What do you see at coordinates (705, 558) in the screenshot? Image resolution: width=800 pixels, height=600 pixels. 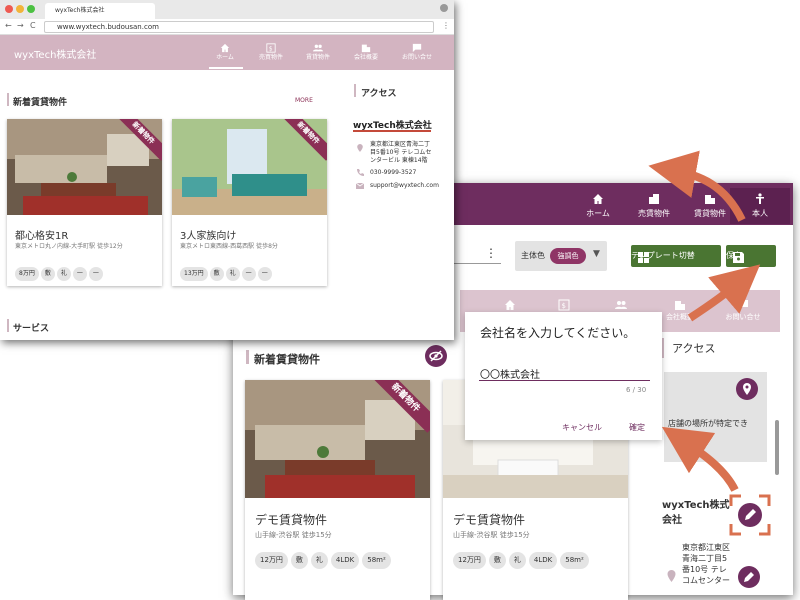 I see `address-line: 青海二丁目5` at bounding box center [705, 558].